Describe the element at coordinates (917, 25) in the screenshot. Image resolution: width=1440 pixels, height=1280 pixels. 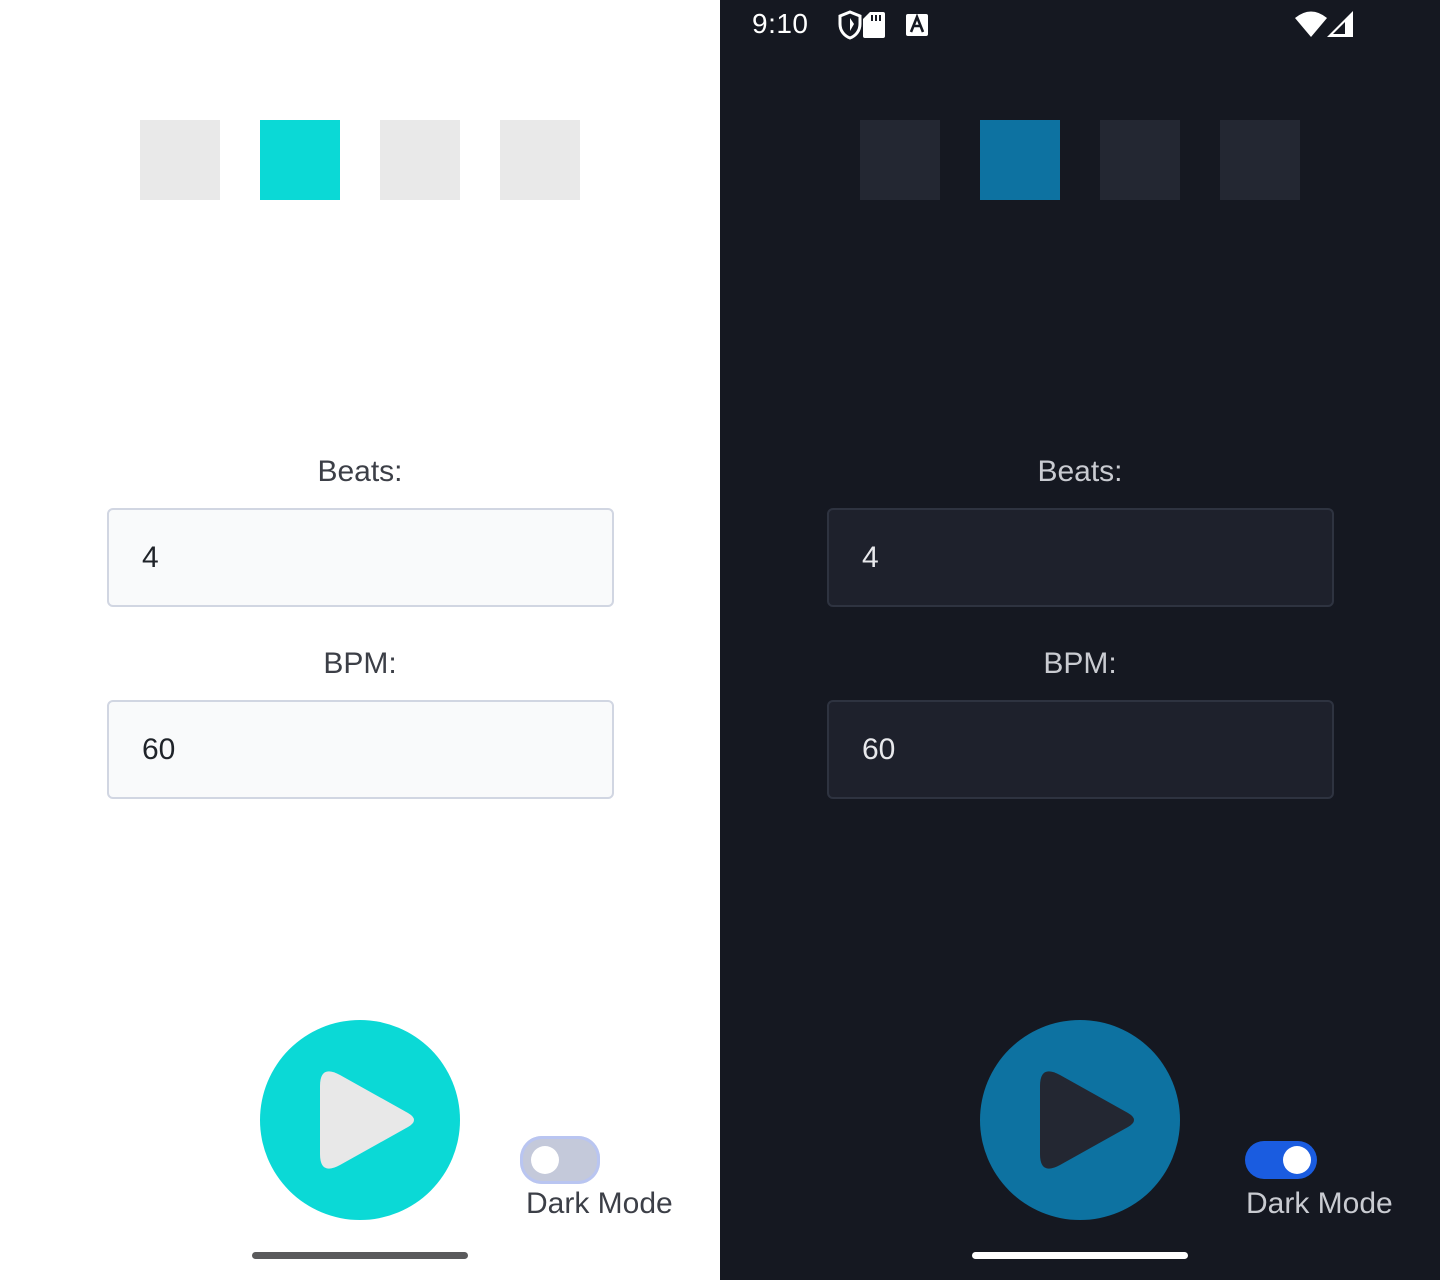
I see `accessibility-a-icon` at that location.